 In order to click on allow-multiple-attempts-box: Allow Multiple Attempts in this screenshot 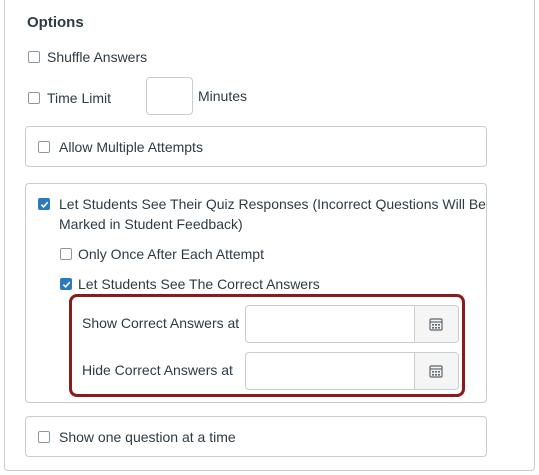, I will do `click(256, 146)`.